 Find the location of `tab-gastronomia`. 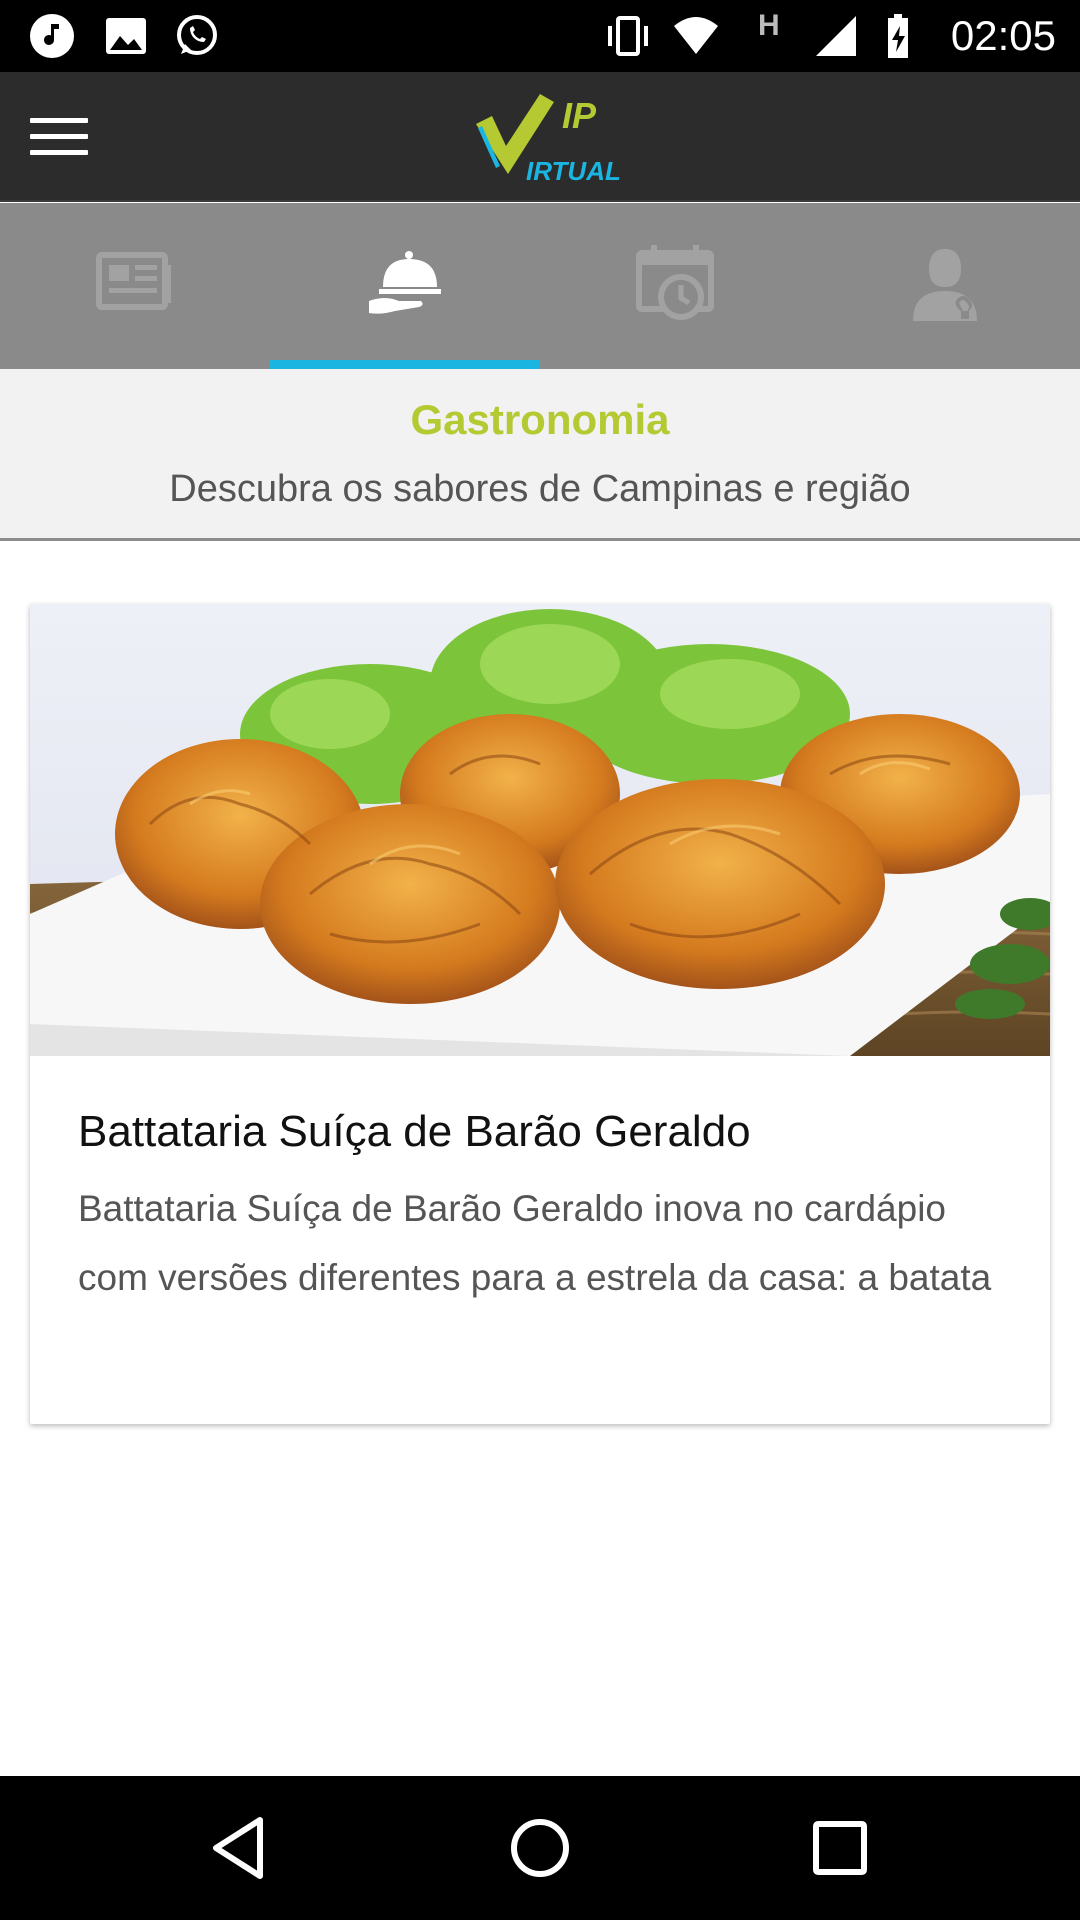

tab-gastronomia is located at coordinates (405, 286).